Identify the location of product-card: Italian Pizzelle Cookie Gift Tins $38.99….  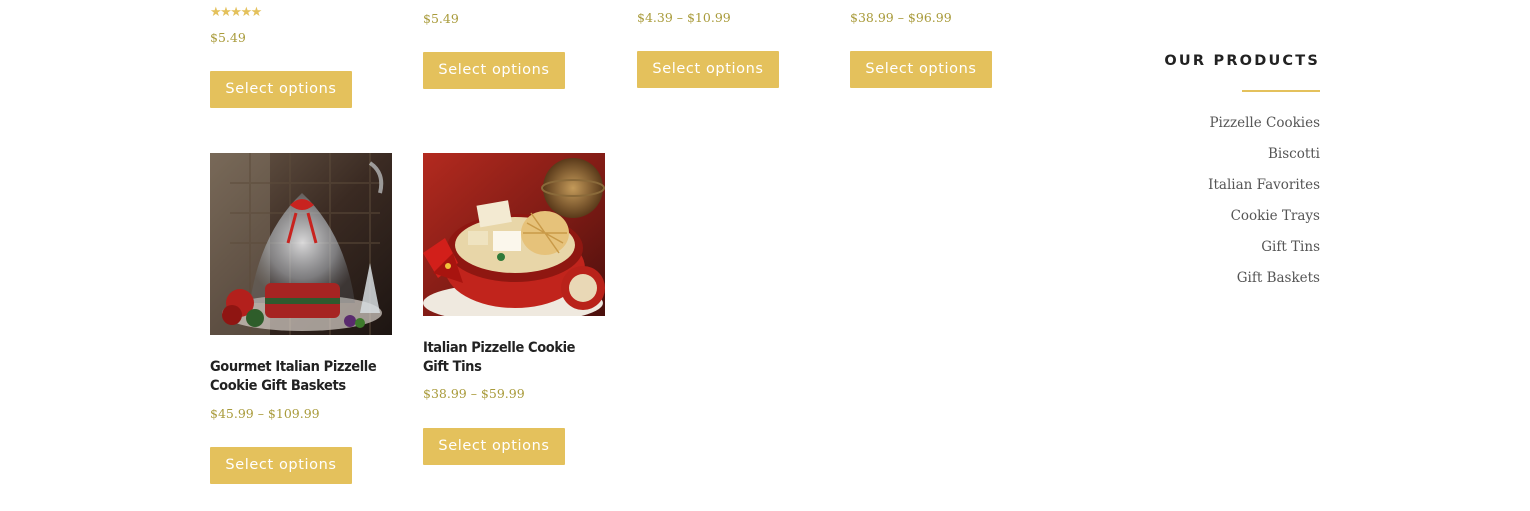
(514, 313).